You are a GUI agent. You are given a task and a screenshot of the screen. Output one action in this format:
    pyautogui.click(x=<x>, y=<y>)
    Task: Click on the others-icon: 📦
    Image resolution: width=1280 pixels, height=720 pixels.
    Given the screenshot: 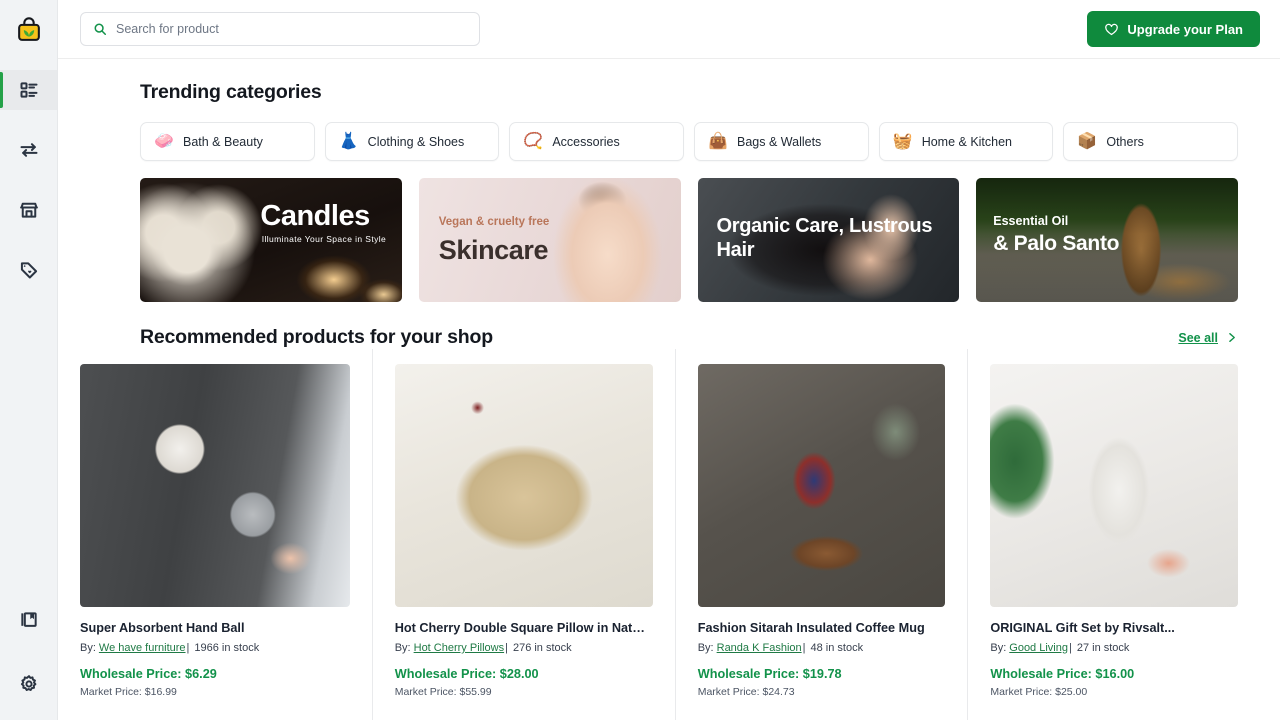 What is the action you would take?
    pyautogui.click(x=1087, y=141)
    